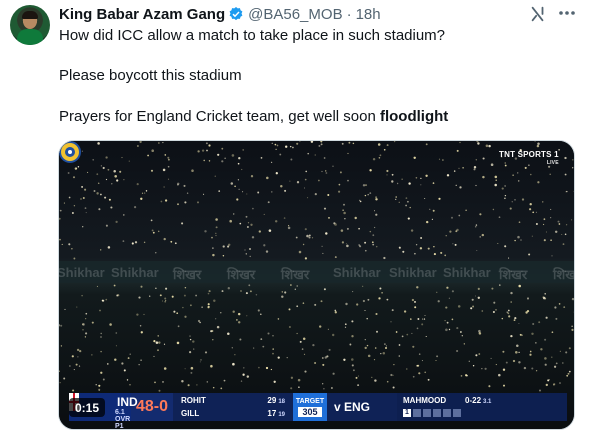  Describe the element at coordinates (437, 413) in the screenshot. I see `ball-slot` at that location.